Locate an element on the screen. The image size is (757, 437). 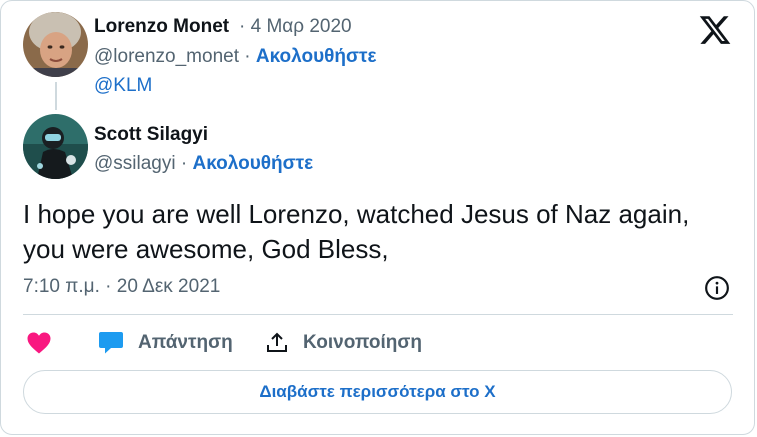
scott-avatar is located at coordinates (55, 146).